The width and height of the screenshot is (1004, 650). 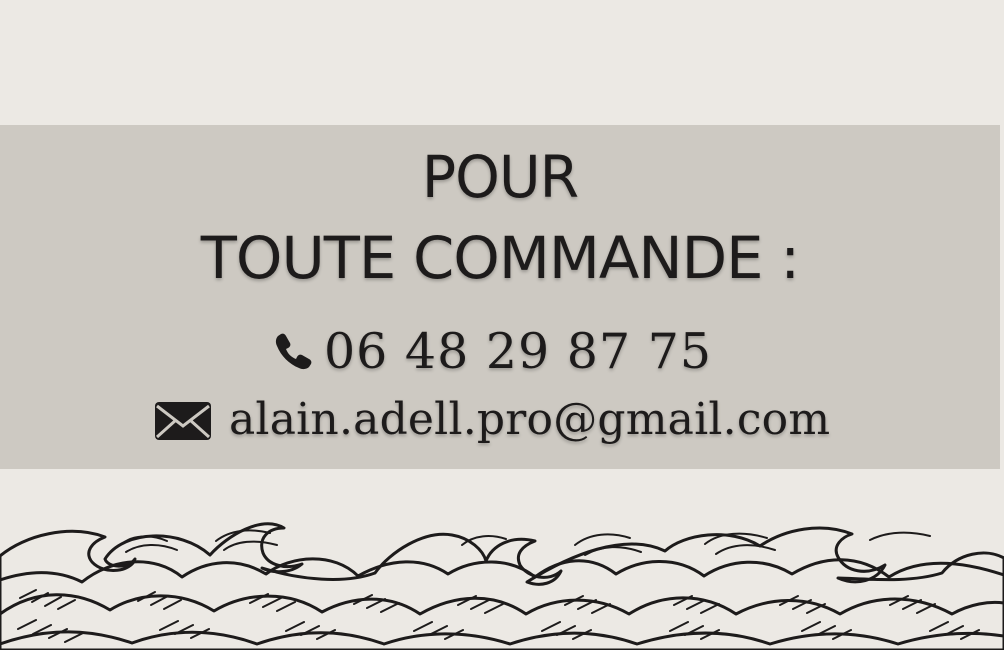 What do you see at coordinates (500, 177) in the screenshot?
I see `heading-line-1: POUR` at bounding box center [500, 177].